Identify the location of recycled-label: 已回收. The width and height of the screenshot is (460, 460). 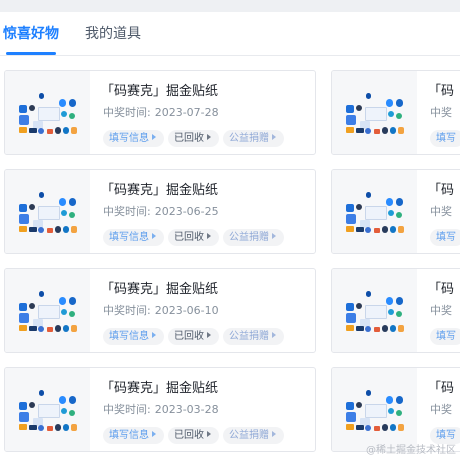
(189, 237).